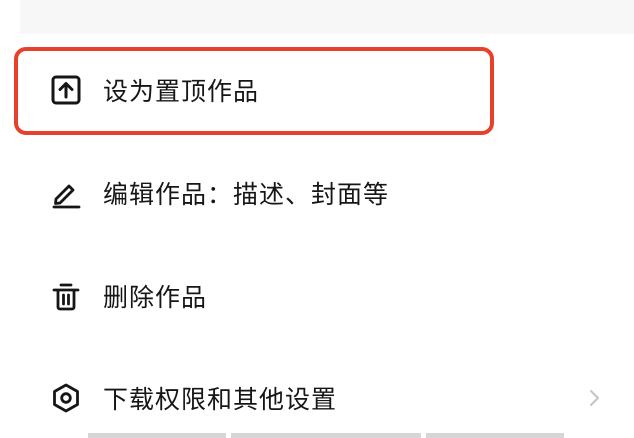  What do you see at coordinates (327, 17) in the screenshot?
I see `top-divider-strip` at bounding box center [327, 17].